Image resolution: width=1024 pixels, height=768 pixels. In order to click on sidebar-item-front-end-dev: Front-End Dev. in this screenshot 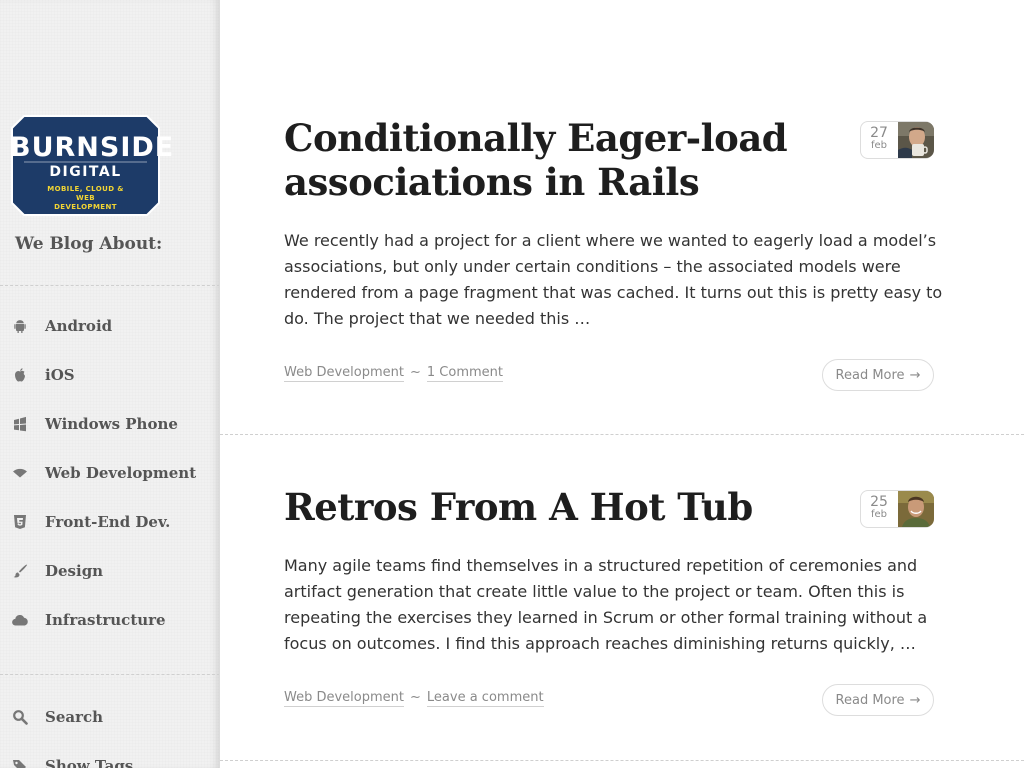, I will do `click(109, 522)`.